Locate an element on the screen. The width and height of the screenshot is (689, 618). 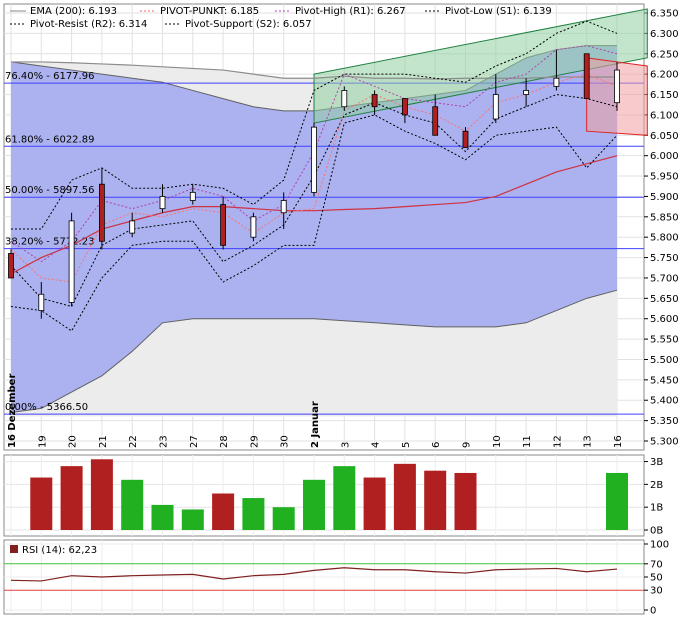
rsi-tick-label: 100 is located at coordinates (659, 545).